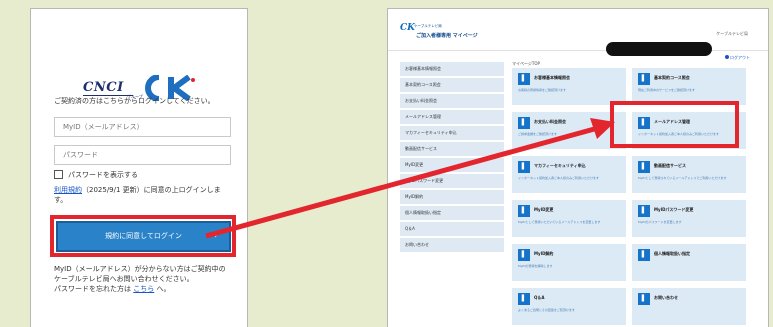 The width and height of the screenshot is (773, 327). Describe the element at coordinates (560, 165) in the screenshot. I see `card-title: マカフィーセキュリティ申込` at that location.